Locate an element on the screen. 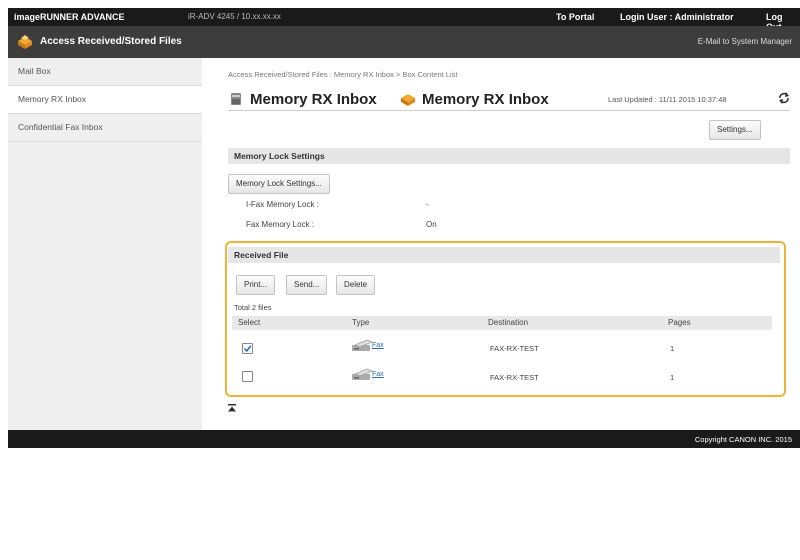 Image resolution: width=800 pixels, height=560 pixels. column-destination: Destination is located at coordinates (508, 322).